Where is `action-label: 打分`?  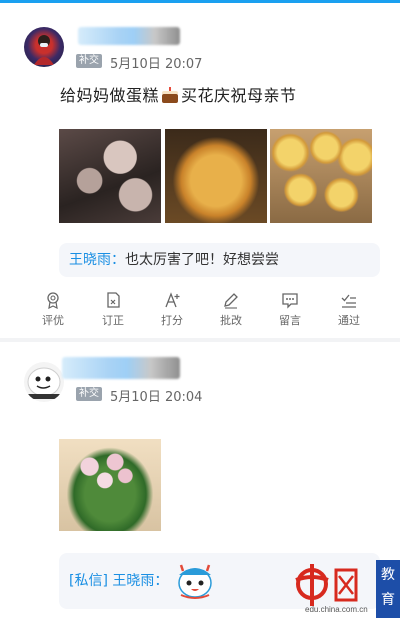 action-label: 打分 is located at coordinates (172, 320).